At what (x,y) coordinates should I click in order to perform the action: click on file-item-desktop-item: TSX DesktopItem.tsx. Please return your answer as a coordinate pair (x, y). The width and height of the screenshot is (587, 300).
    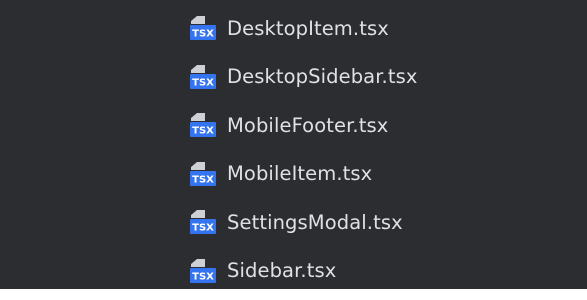
    Looking at the image, I should click on (303, 28).